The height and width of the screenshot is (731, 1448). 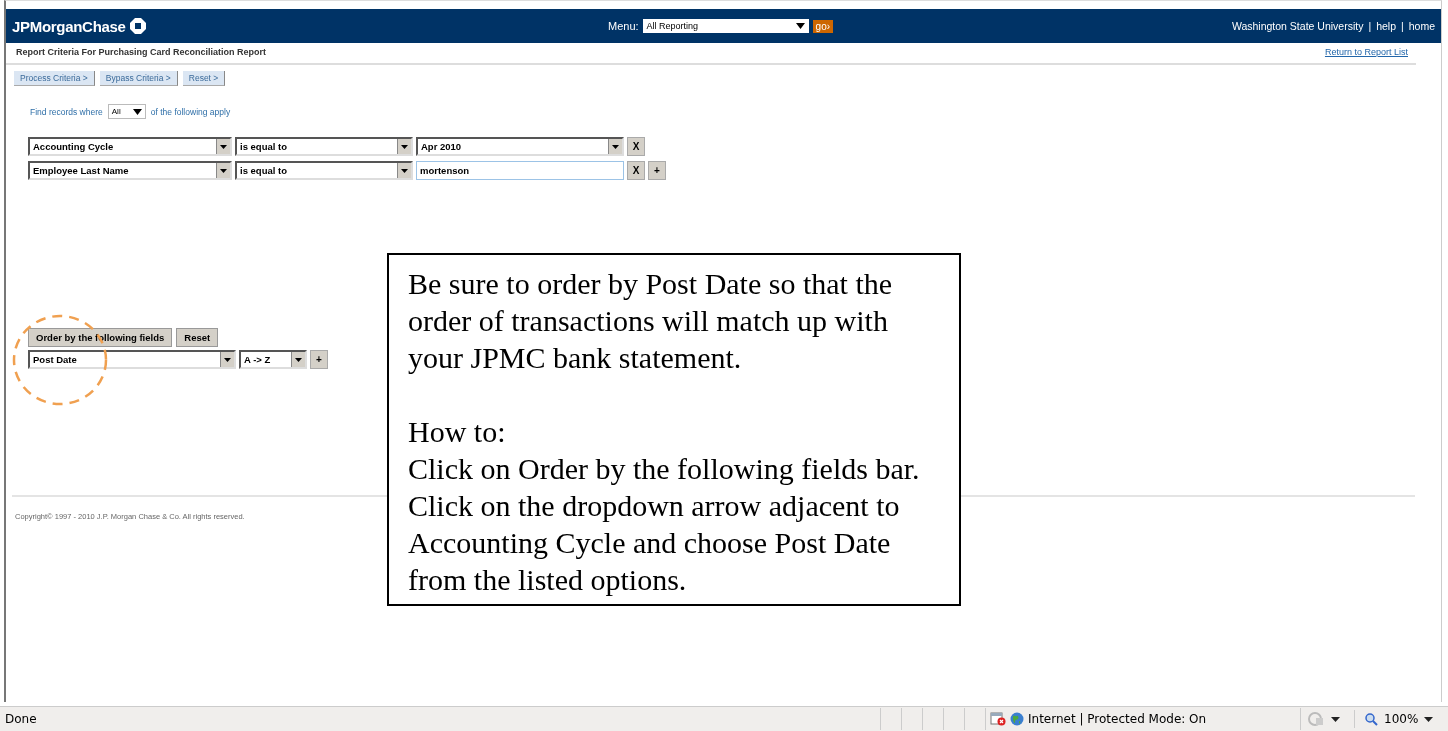 What do you see at coordinates (126, 111) in the screenshot?
I see `match-dropdown: All` at bounding box center [126, 111].